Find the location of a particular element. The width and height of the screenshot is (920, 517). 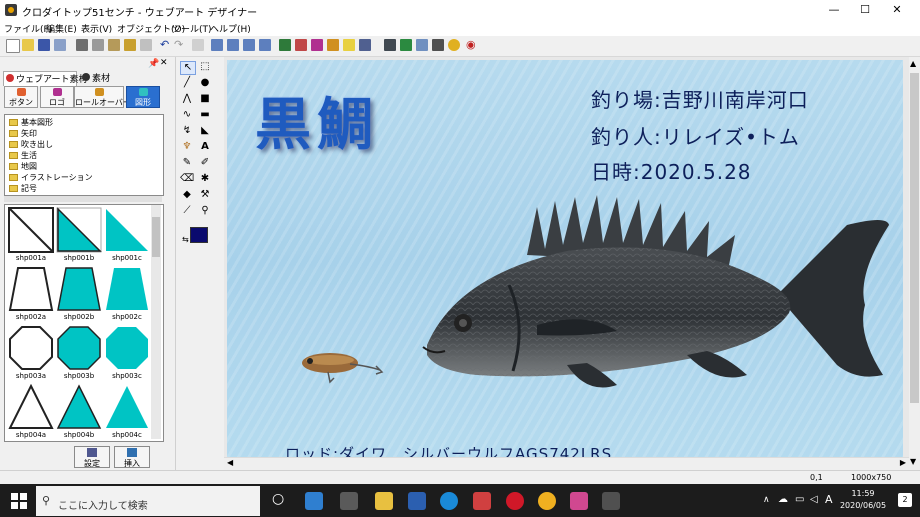

scroll-down-icon: ▼ is located at coordinates (913, 461).